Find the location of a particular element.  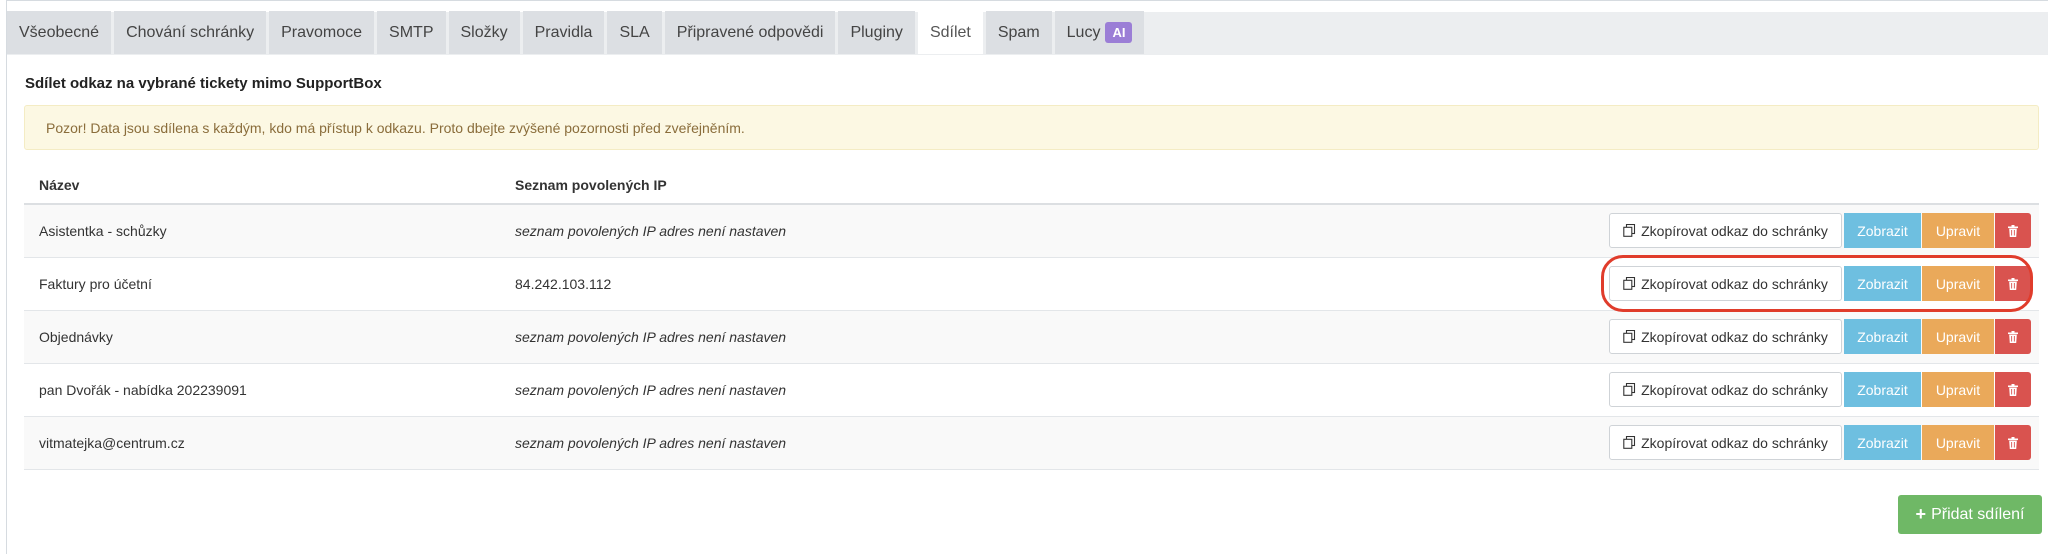

tab-spam: Spam is located at coordinates (1018, 32).